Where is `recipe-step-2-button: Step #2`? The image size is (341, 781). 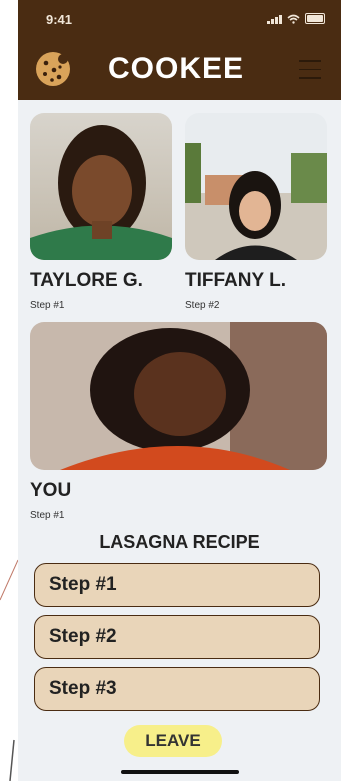 recipe-step-2-button: Step #2 is located at coordinates (177, 637).